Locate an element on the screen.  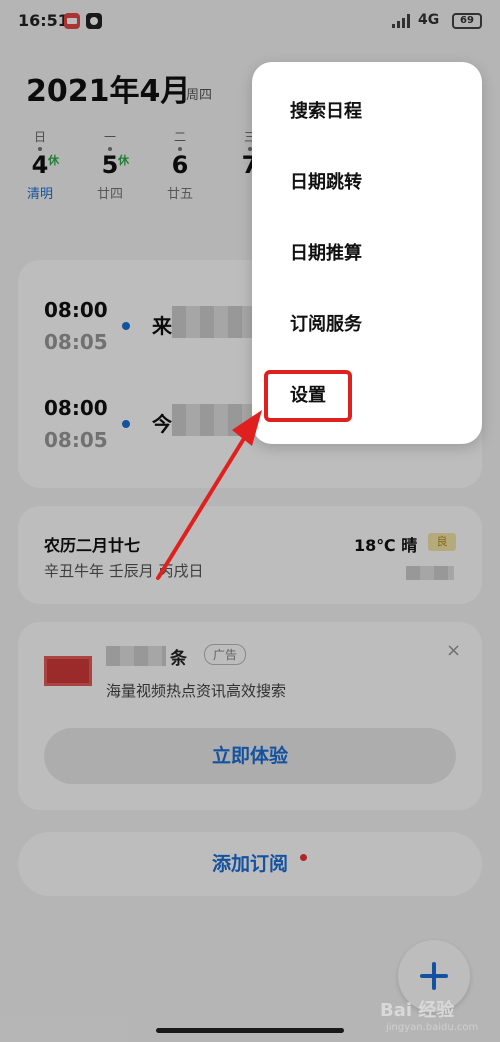
watermark-url: jingyan.baidu.com is located at coordinates (432, 1027).